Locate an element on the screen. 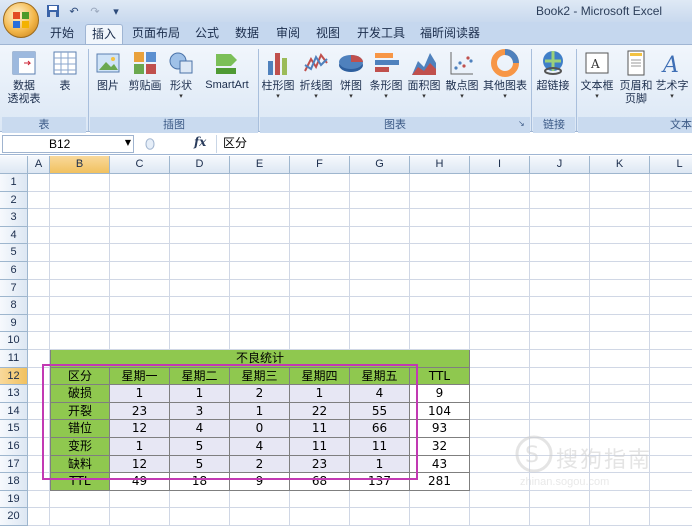 This screenshot has width=692, height=526. column-chart-button: 柱形图 ▾ is located at coordinates (278, 74).